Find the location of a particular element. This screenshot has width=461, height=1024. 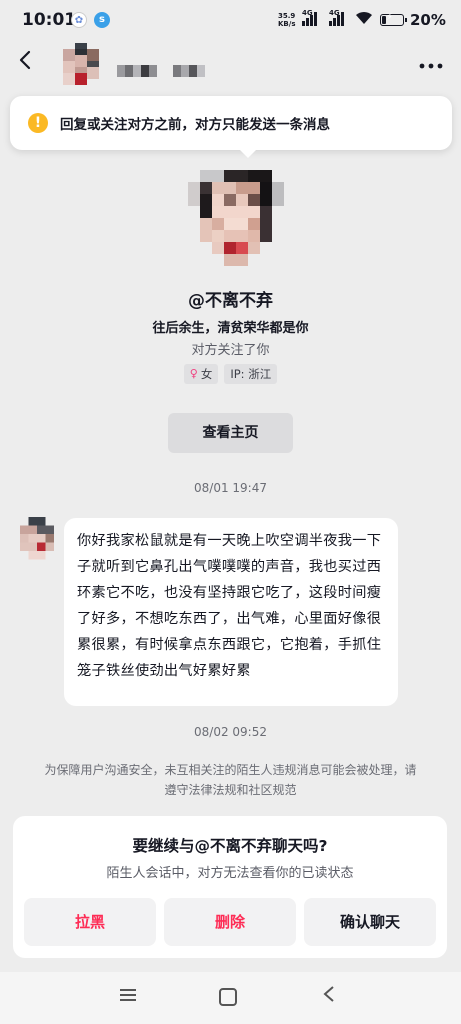

header-name-redacted is located at coordinates (163, 69).